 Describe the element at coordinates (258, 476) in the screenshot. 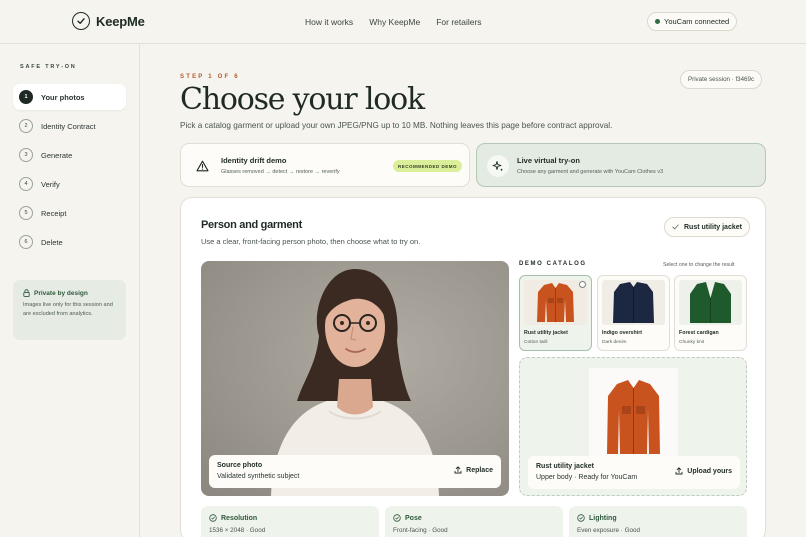

I see `photo-caption-sub: Validated synthetic subject` at that location.